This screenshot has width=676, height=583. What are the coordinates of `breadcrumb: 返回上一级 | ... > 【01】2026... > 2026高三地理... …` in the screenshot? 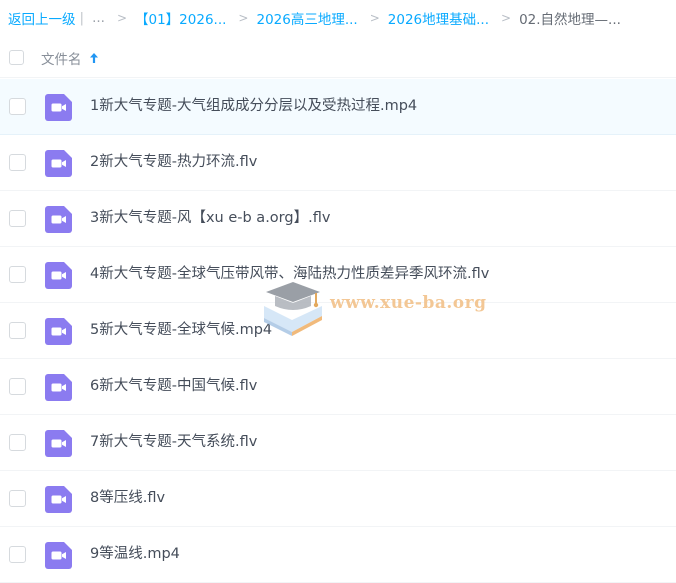 It's located at (338, 18).